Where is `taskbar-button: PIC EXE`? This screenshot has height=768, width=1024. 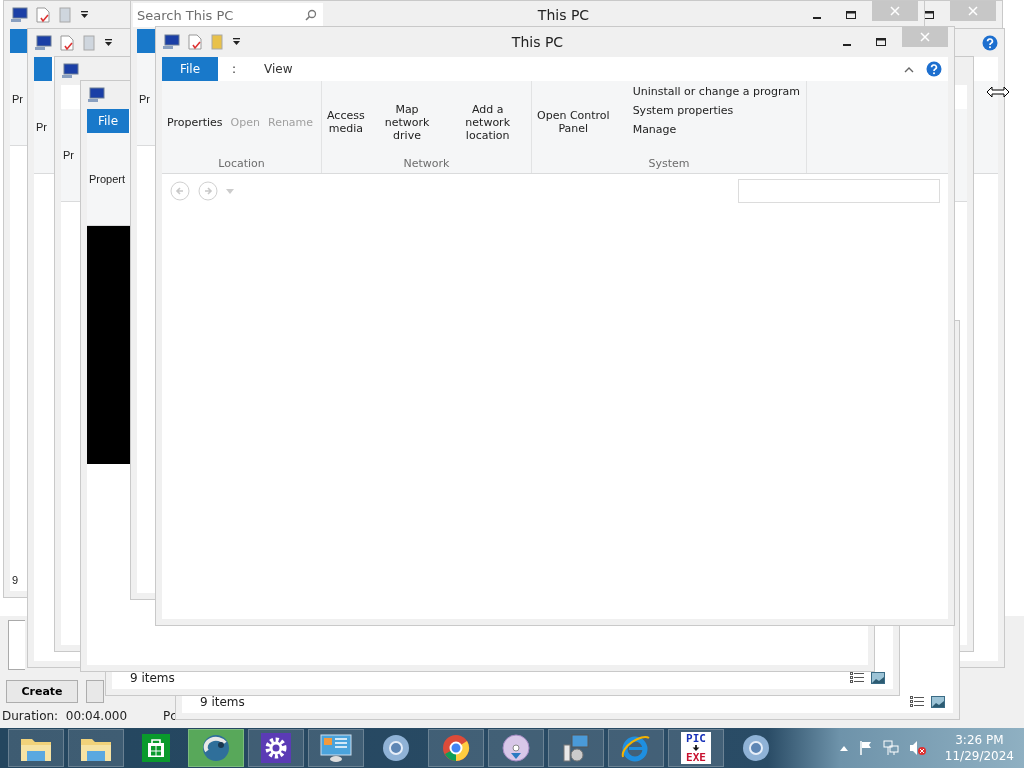
taskbar-button: PIC EXE is located at coordinates (696, 748).